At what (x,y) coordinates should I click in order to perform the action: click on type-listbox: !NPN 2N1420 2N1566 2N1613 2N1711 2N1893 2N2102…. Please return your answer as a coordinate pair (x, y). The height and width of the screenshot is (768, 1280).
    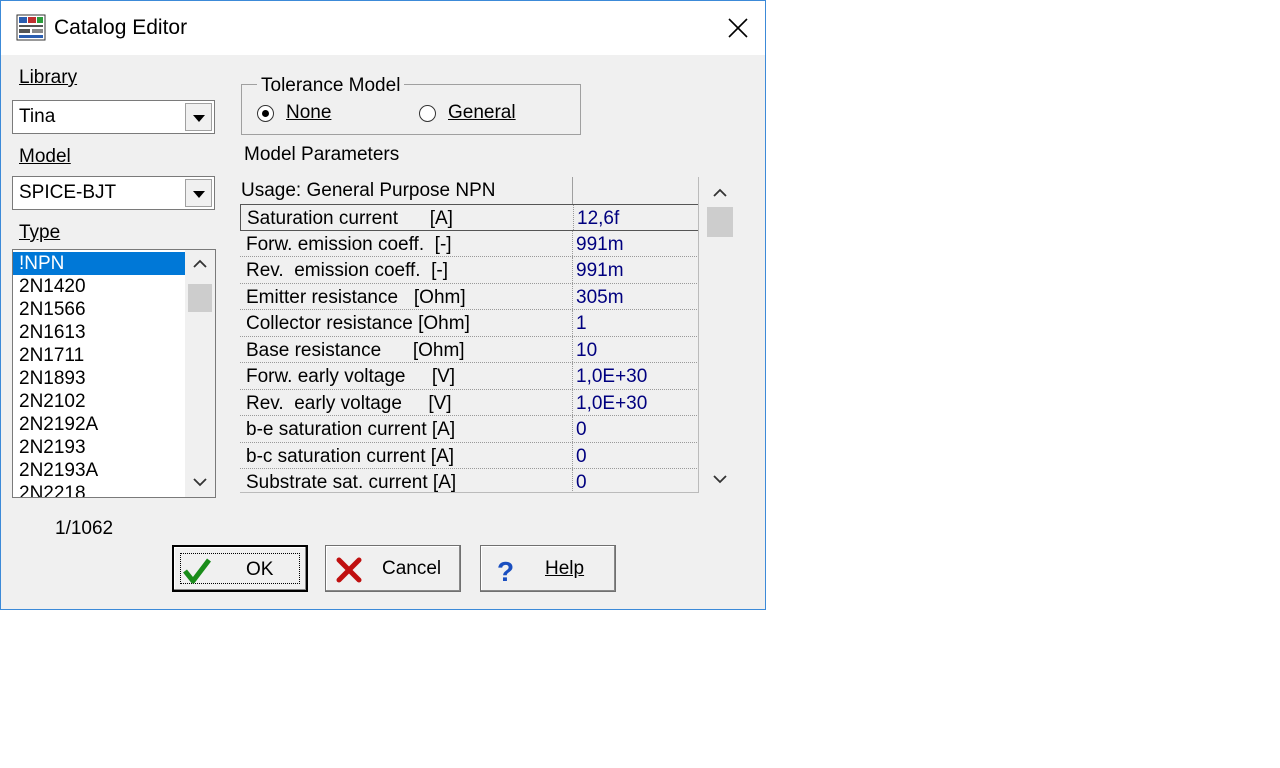
    Looking at the image, I should click on (114, 373).